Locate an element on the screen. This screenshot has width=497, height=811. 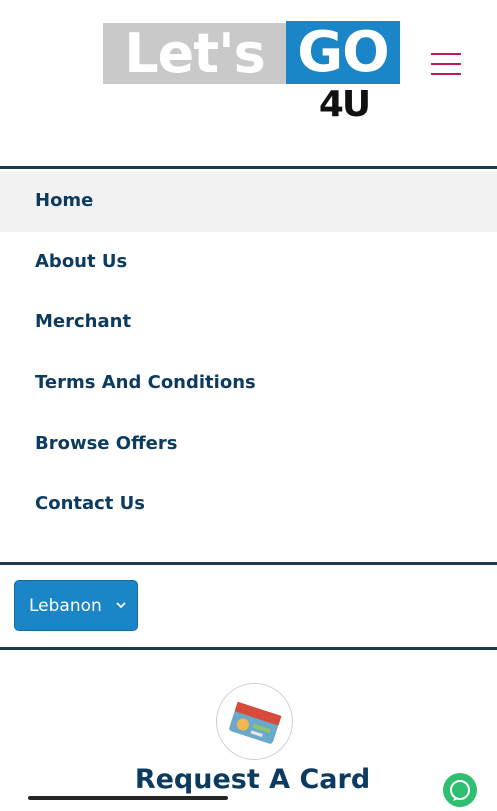
request-card-illustration is located at coordinates (255, 722).